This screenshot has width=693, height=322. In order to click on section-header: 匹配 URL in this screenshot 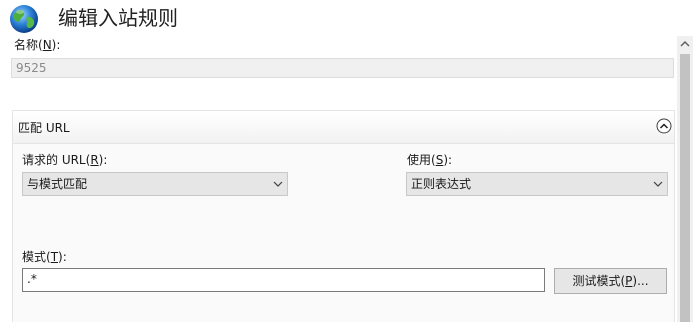, I will do `click(343, 127)`.